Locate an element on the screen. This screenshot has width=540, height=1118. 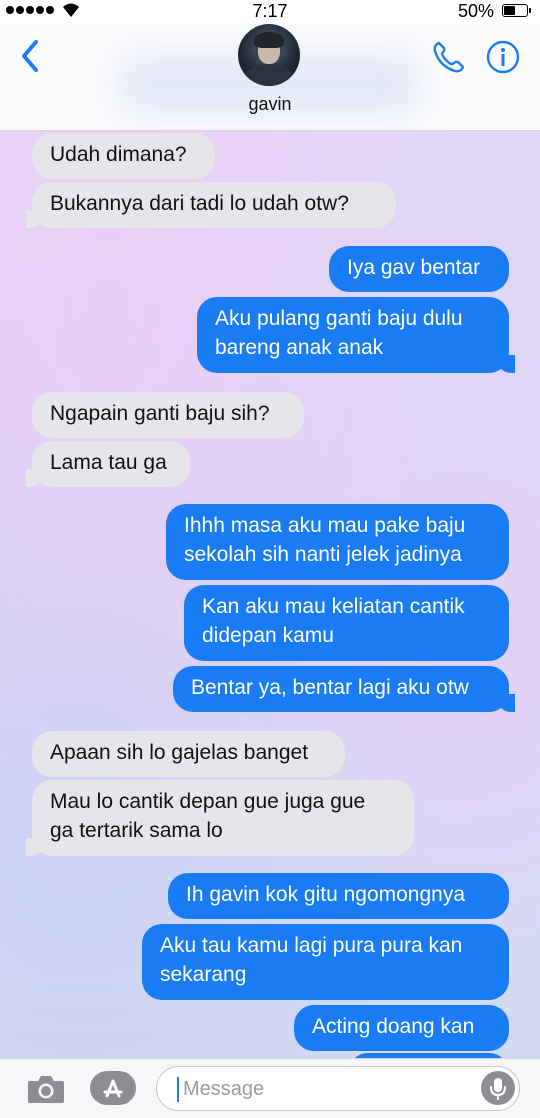
camera-icon is located at coordinates (46, 1089).